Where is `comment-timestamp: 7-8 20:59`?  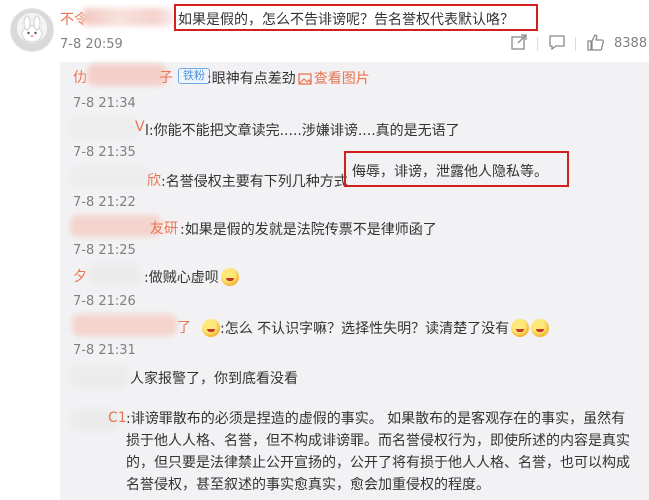 comment-timestamp: 7-8 20:59 is located at coordinates (91, 44).